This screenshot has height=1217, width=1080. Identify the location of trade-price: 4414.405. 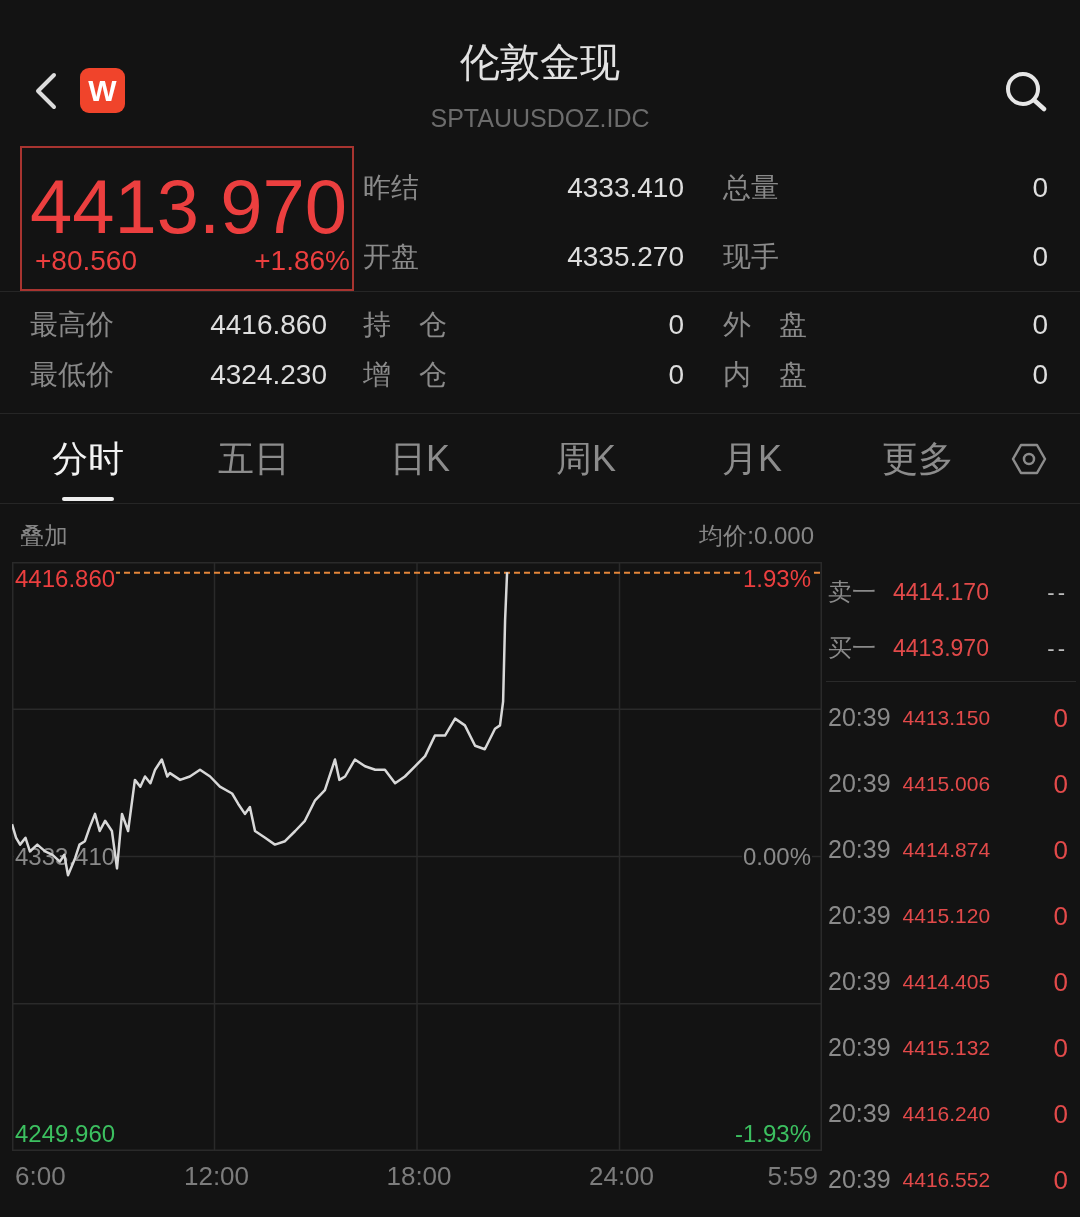
(946, 982).